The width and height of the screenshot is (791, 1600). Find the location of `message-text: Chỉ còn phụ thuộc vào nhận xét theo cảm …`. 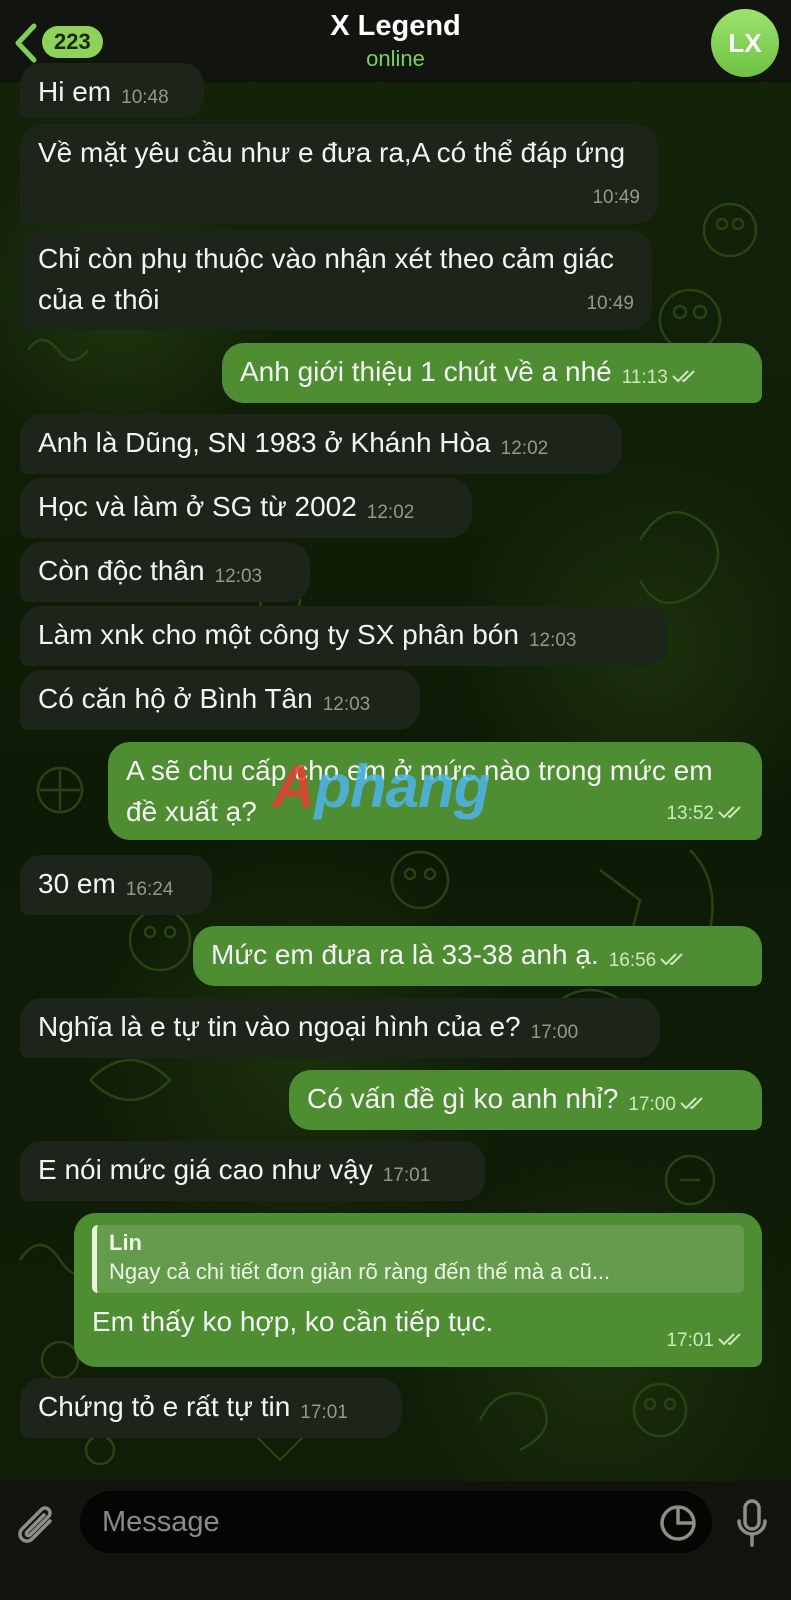

message-text: Chỉ còn phụ thuộc vào nhận xét theo cảm … is located at coordinates (326, 279).